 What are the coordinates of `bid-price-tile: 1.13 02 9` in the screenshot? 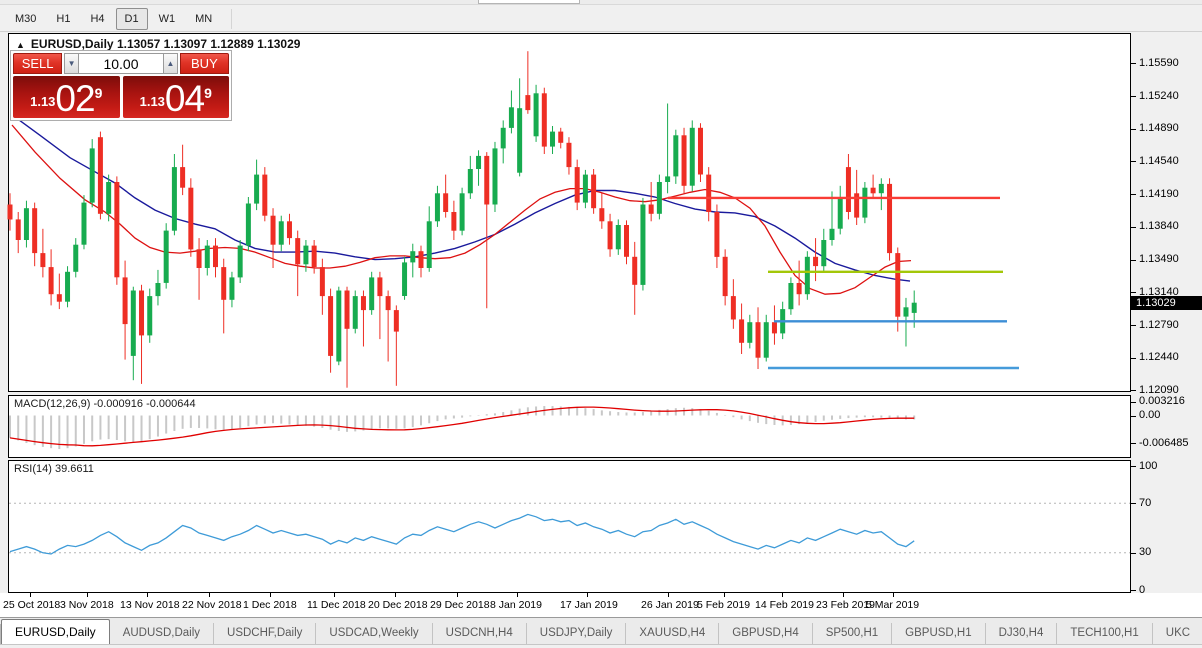 It's located at (66, 97).